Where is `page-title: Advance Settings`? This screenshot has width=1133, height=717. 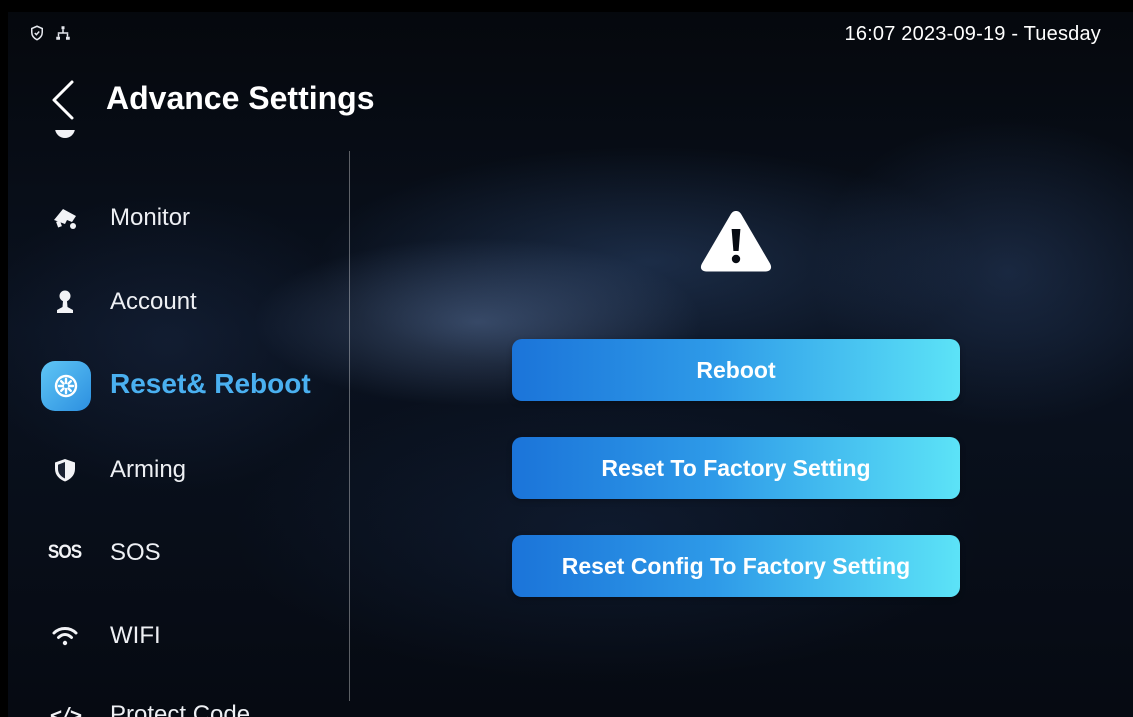 page-title: Advance Settings is located at coordinates (240, 98).